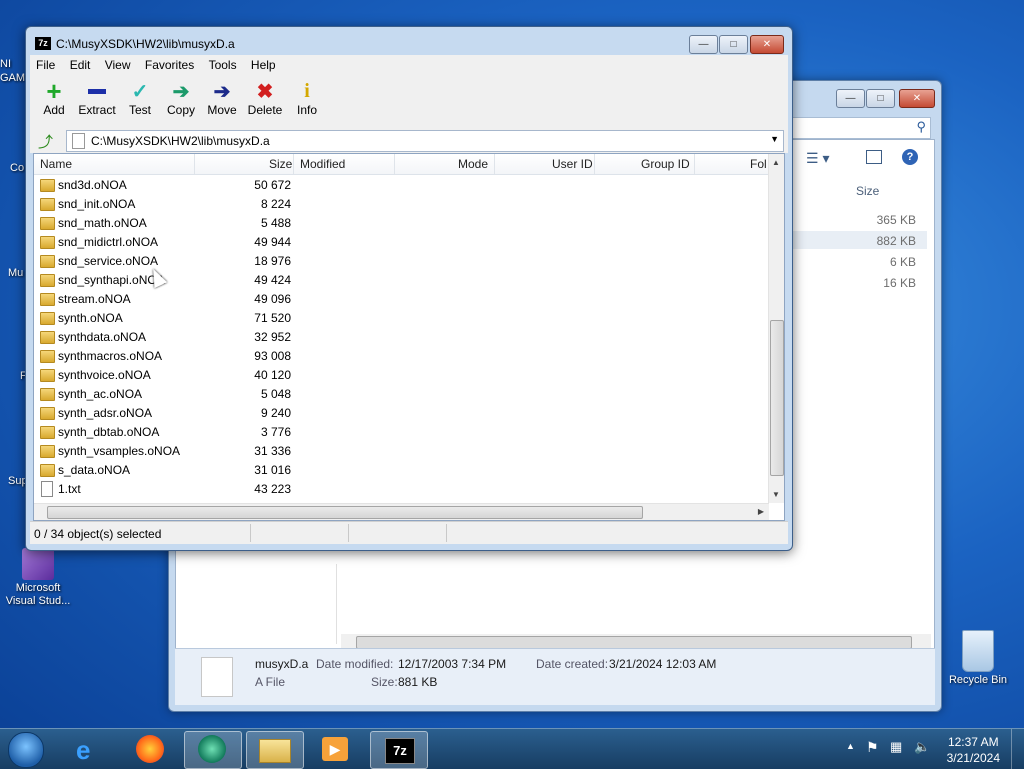 This screenshot has height=769, width=1024. What do you see at coordinates (917, 98) in the screenshot?
I see `explorer-close-button: ✕` at bounding box center [917, 98].